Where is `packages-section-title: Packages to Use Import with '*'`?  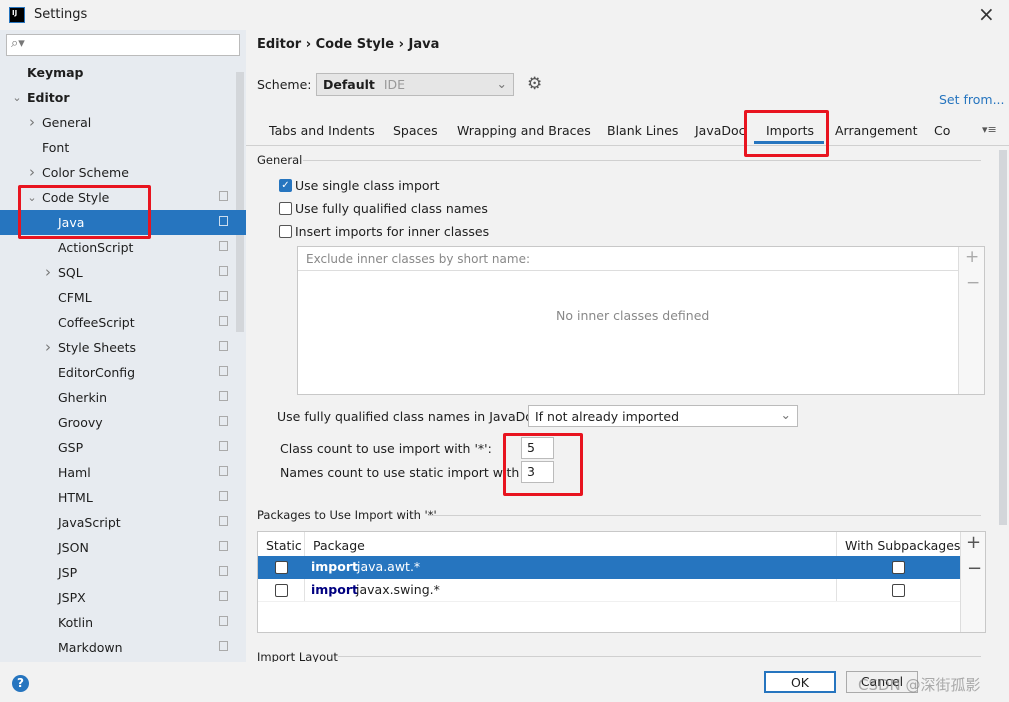
packages-section-title: Packages to Use Import with '*' is located at coordinates (347, 515).